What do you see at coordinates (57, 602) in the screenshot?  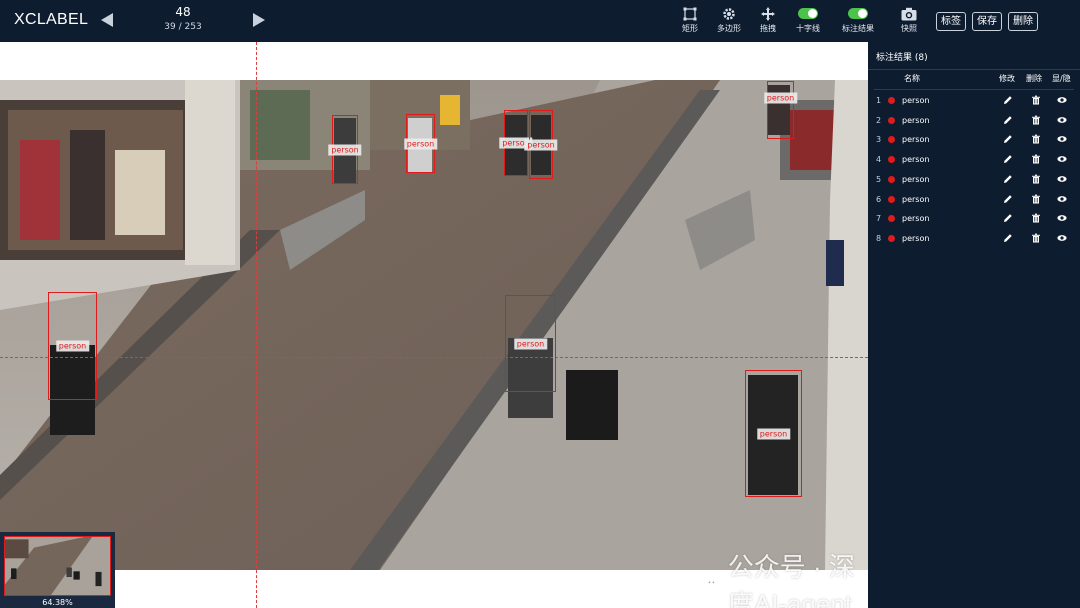 I see `zoom-level: 64.38%` at bounding box center [57, 602].